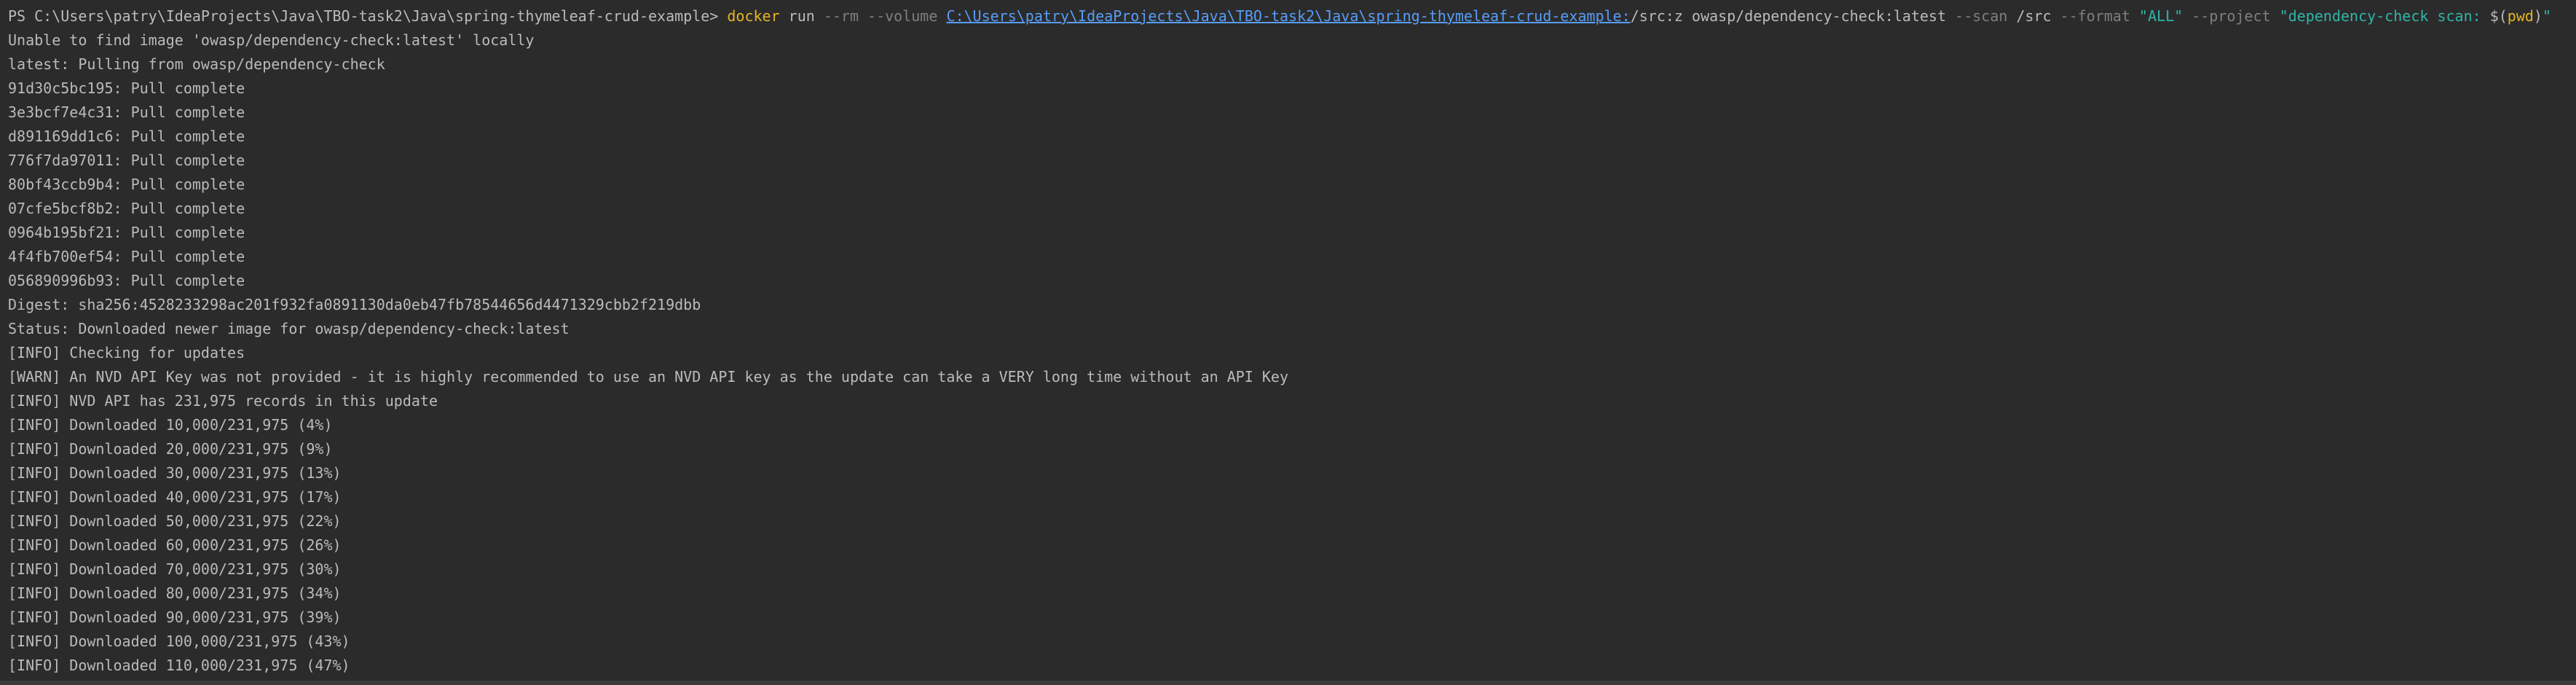  I want to click on format-value: "ALL", so click(2161, 16).